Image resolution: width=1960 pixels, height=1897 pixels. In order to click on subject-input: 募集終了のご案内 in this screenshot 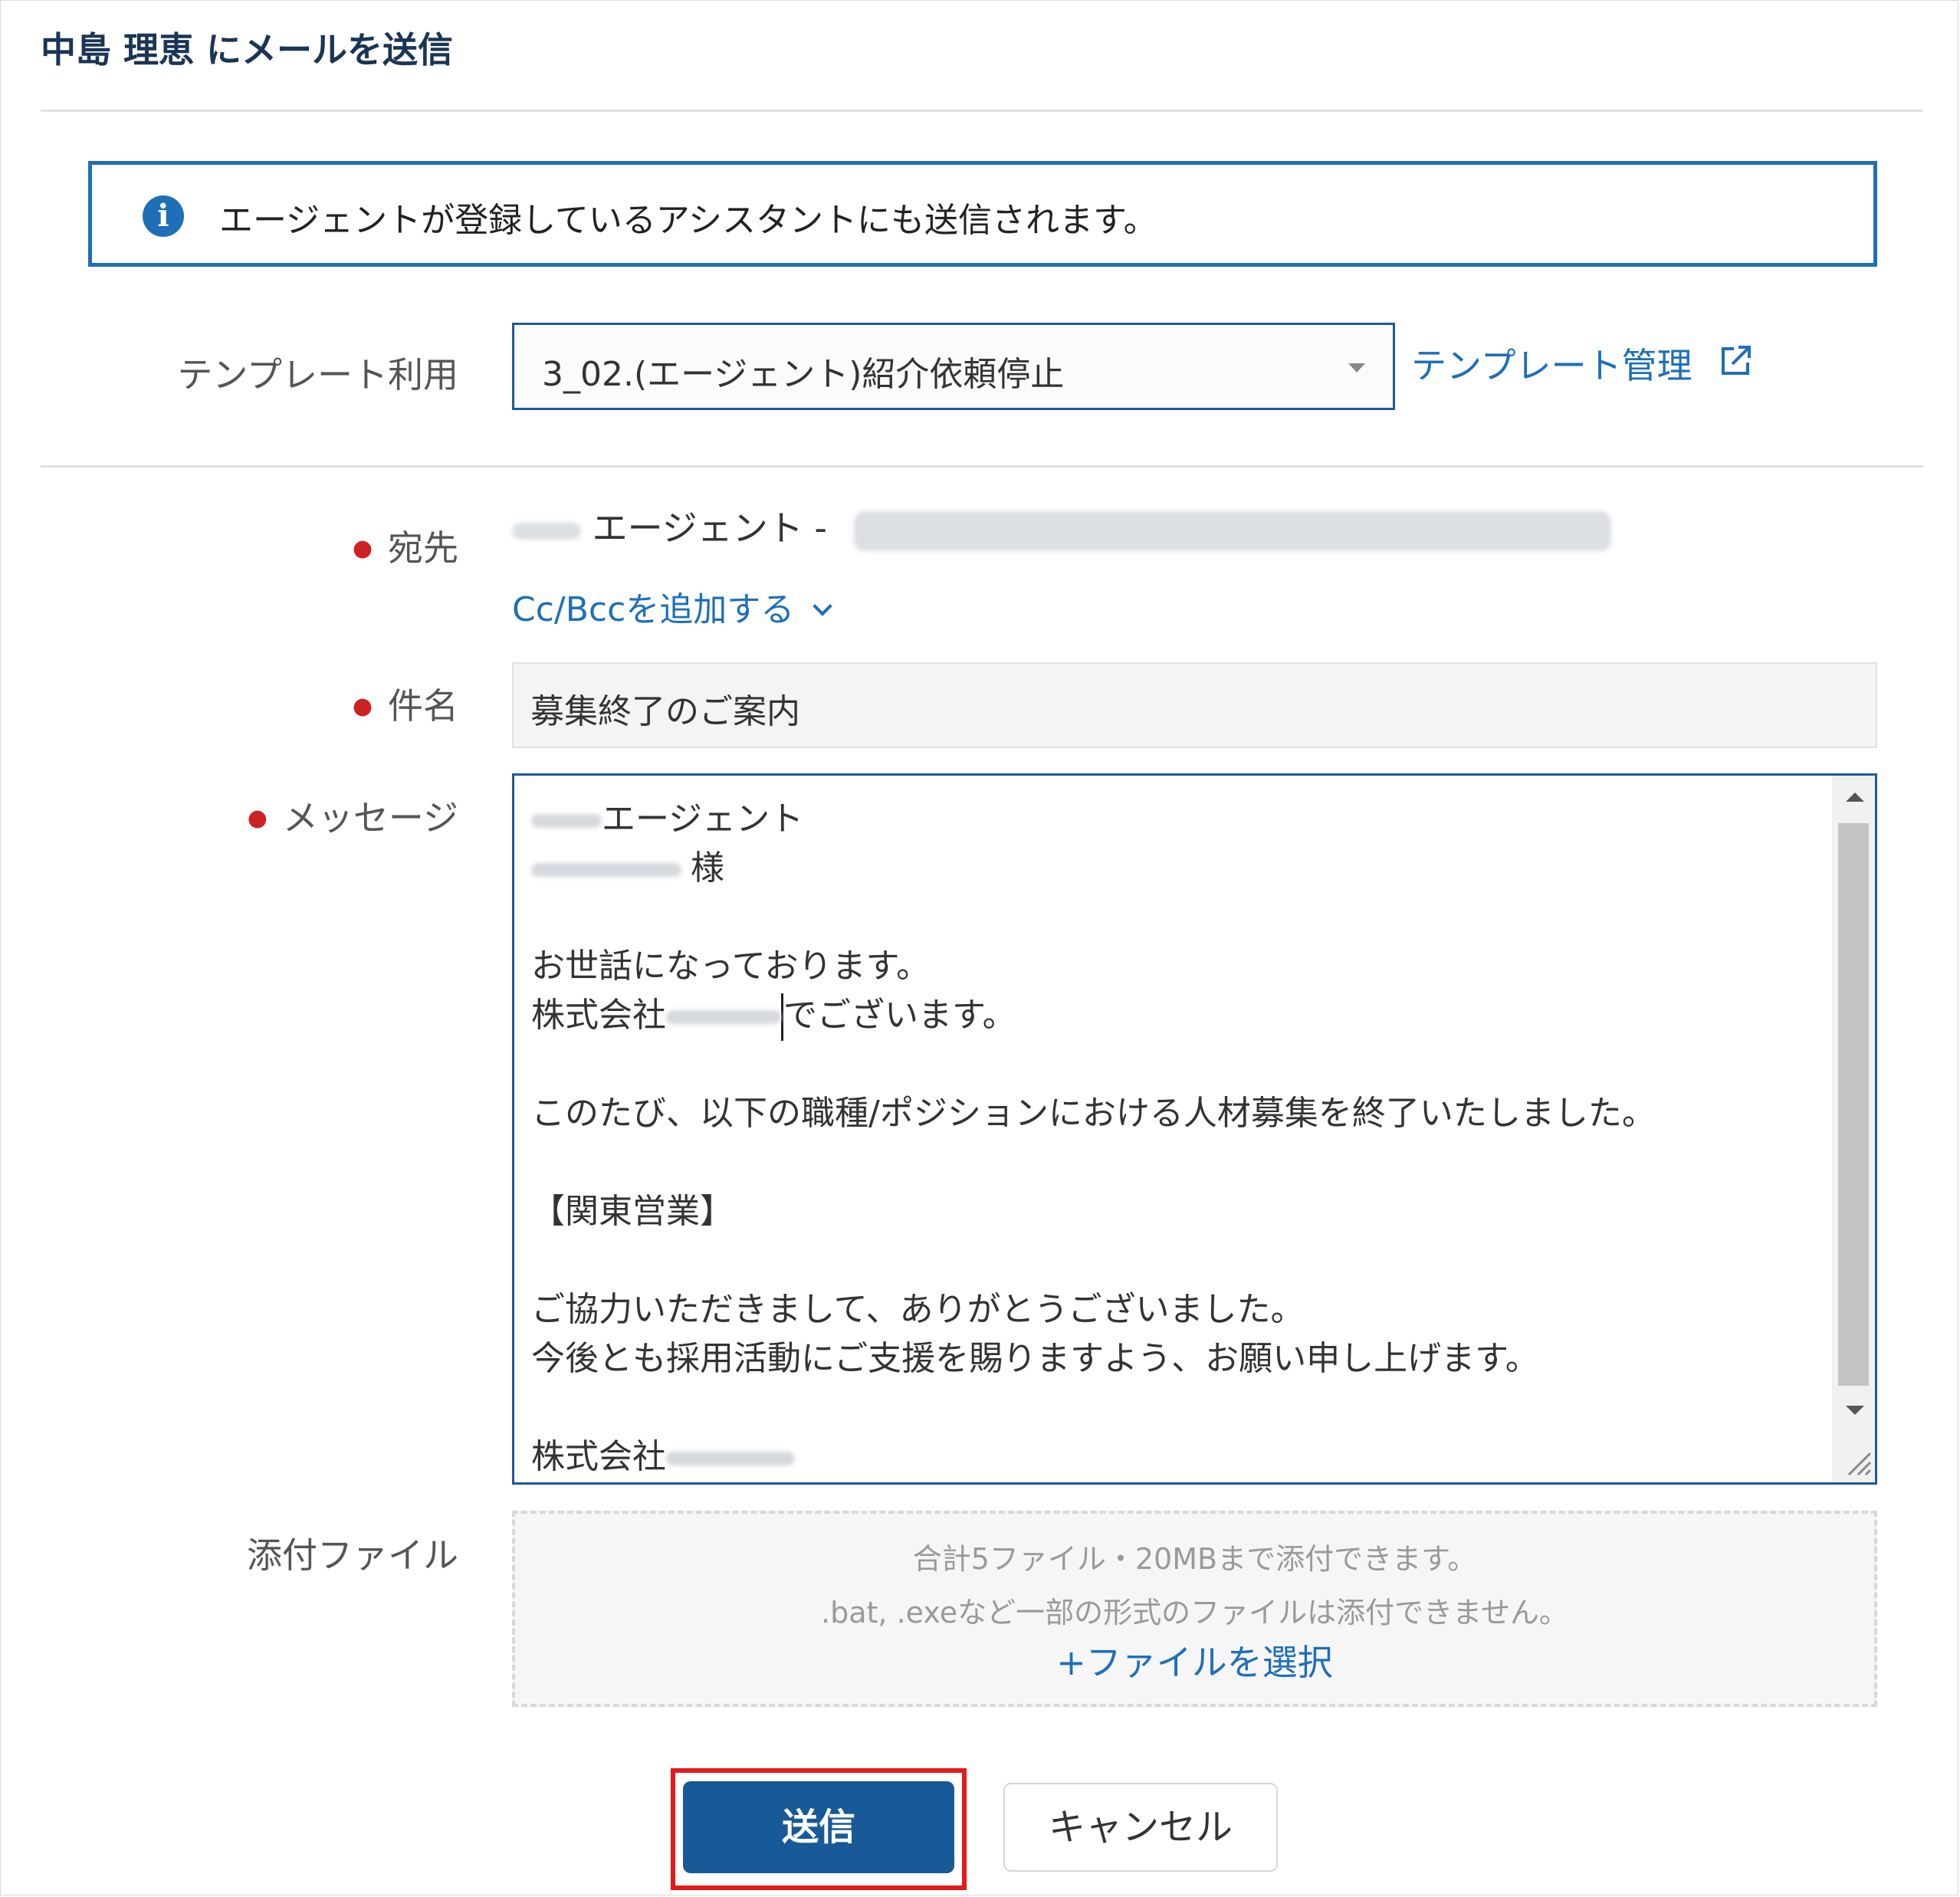, I will do `click(1194, 705)`.